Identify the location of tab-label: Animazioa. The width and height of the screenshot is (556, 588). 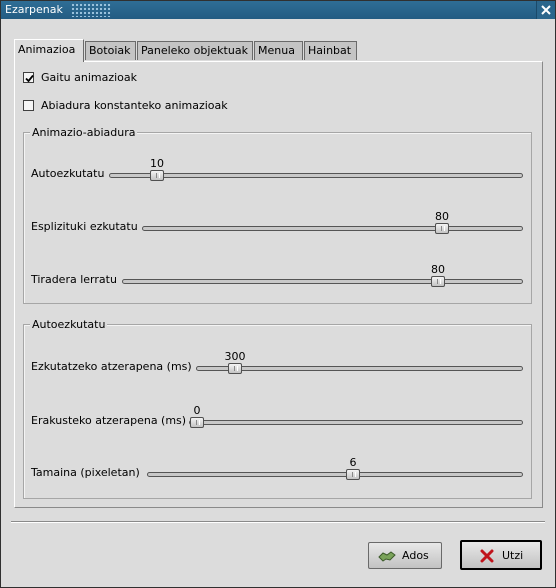
(47, 49).